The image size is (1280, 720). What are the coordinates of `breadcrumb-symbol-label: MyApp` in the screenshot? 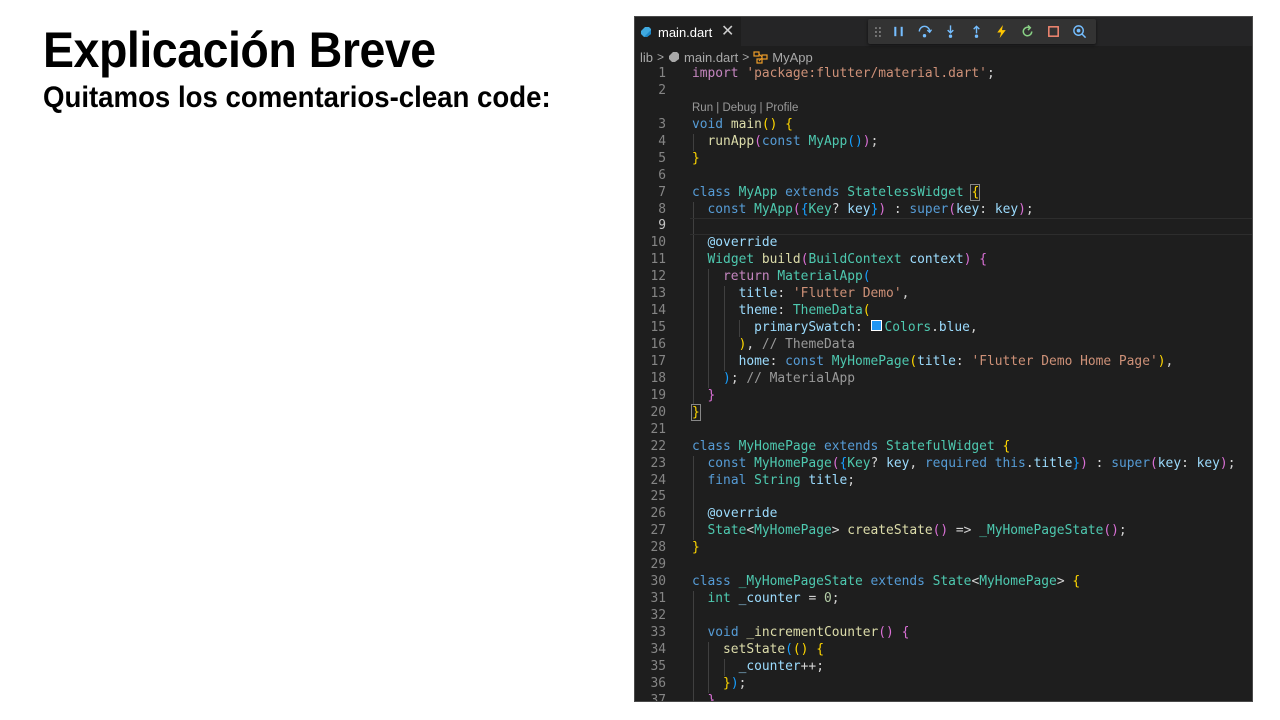 It's located at (792, 57).